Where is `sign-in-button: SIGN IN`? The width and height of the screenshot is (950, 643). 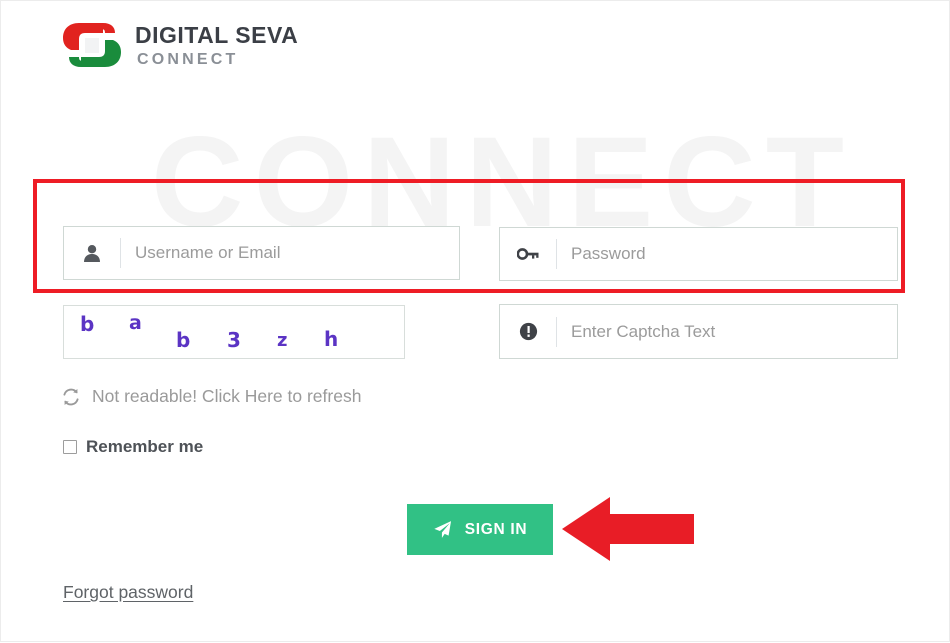
sign-in-button: SIGN IN is located at coordinates (480, 529).